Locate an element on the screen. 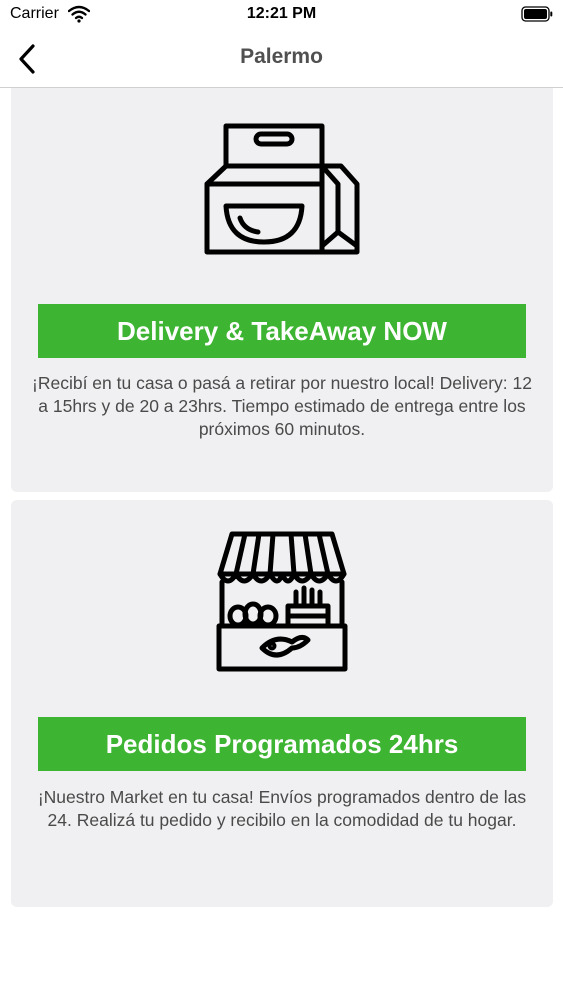  navigation-bar: Palermo is located at coordinates (281, 59).